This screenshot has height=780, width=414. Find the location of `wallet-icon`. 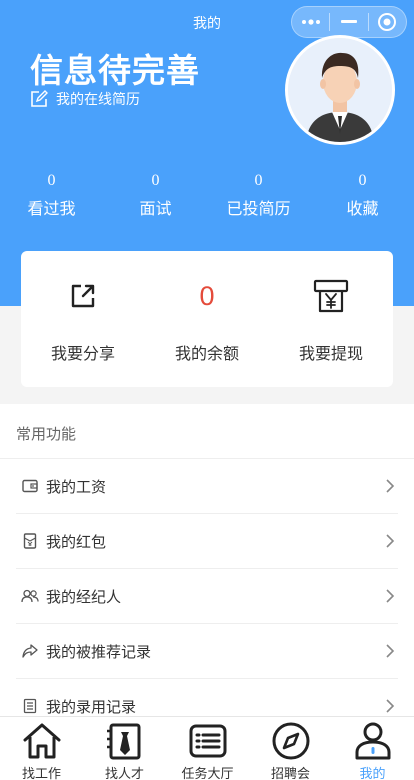

wallet-icon is located at coordinates (30, 486).